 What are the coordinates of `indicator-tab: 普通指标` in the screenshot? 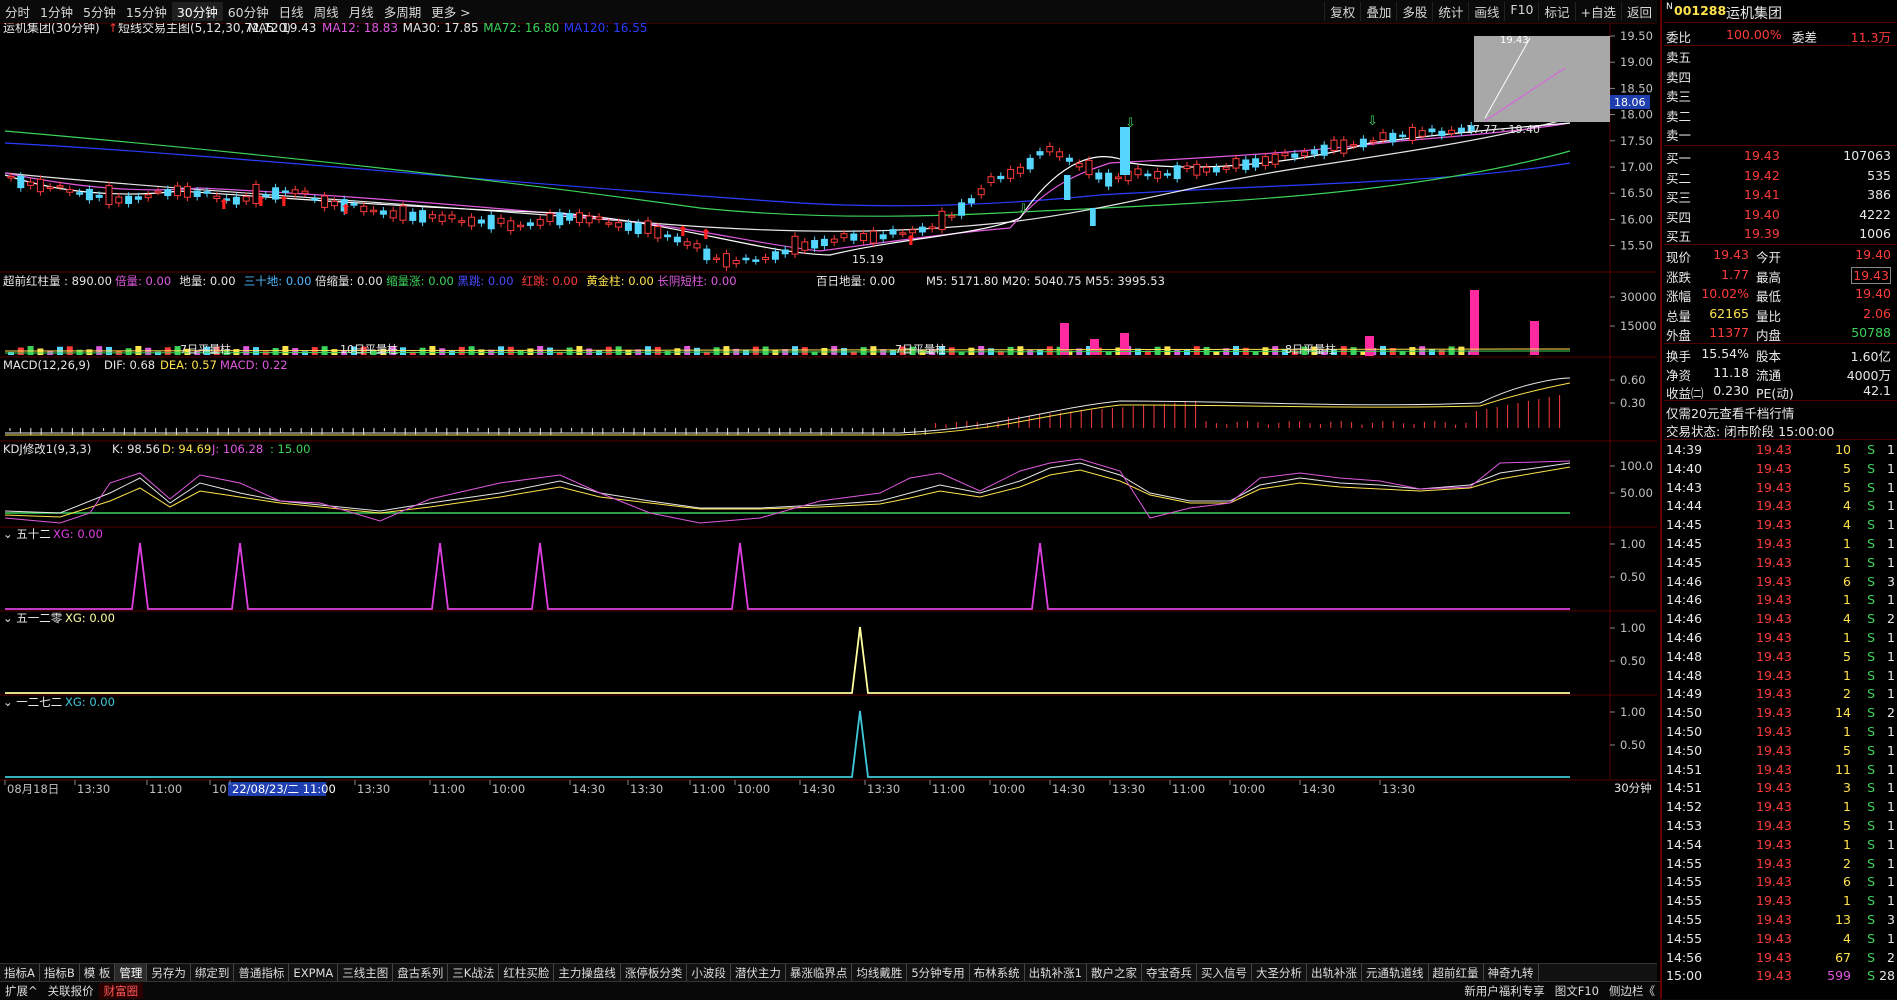 It's located at (262, 973).